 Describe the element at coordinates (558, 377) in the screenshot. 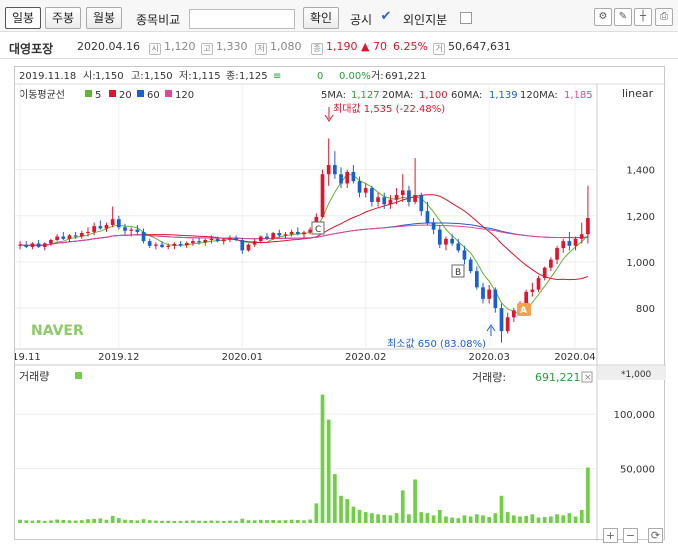

I see `volume-right-value: 691,221` at that location.